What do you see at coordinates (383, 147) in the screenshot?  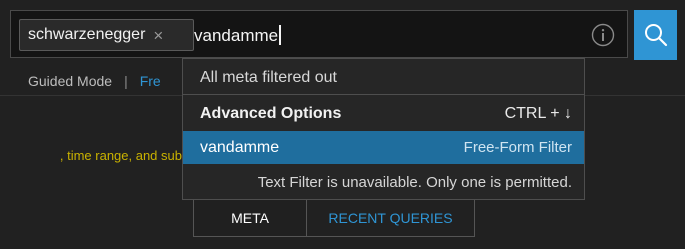 I see `suggestion-row-selected: vandamme Free-Form Filter` at bounding box center [383, 147].